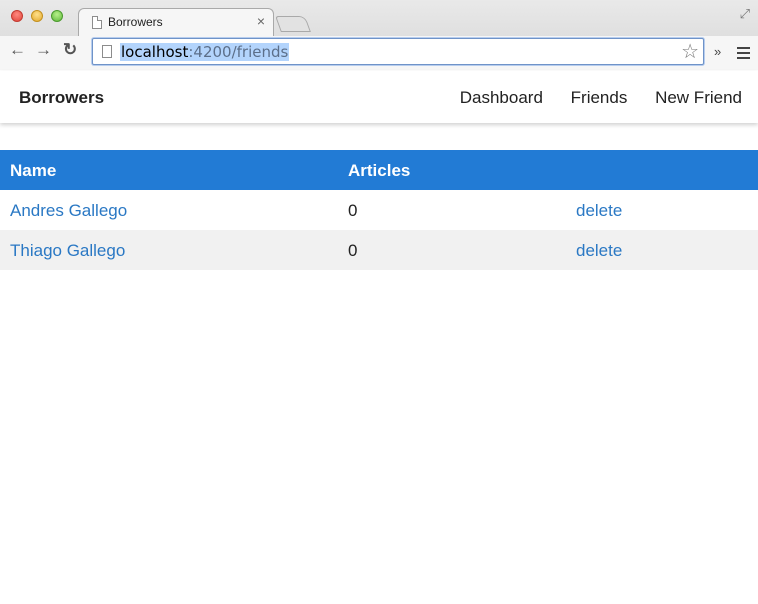 This screenshot has width=758, height=604. Describe the element at coordinates (745, 14) in the screenshot. I see `fullscreen-icon: ⤢` at that location.